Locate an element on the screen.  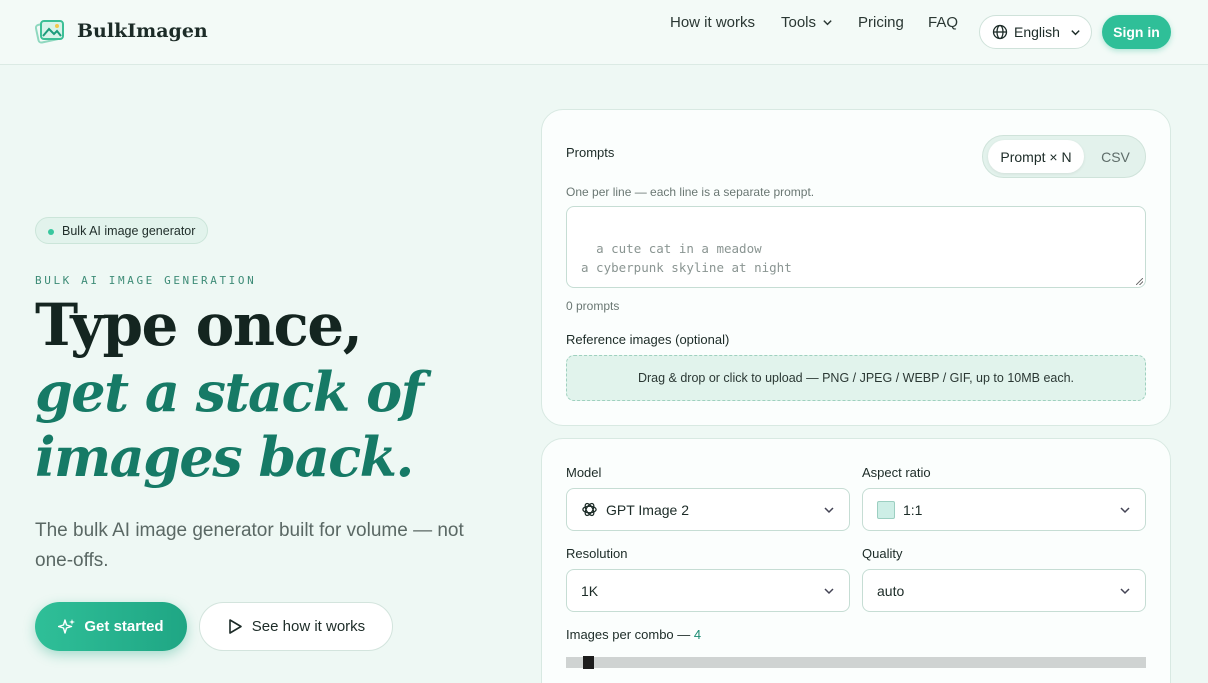
model-select: GPT Image 2 is located at coordinates (708, 509).